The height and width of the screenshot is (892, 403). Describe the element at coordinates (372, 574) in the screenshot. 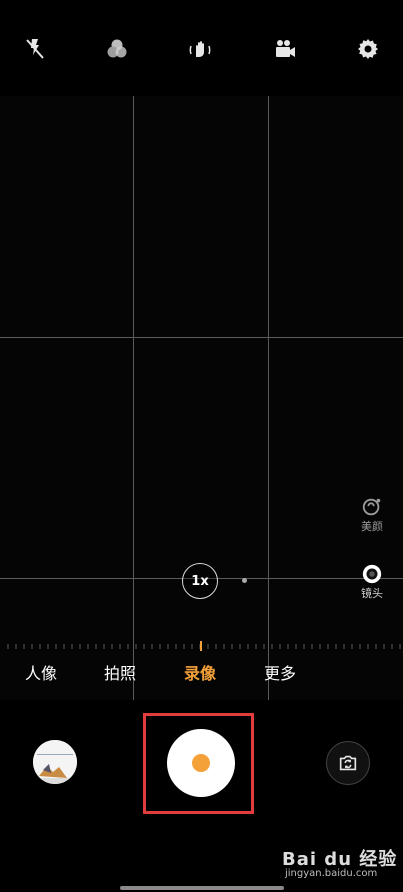

I see `lens-icon` at that location.